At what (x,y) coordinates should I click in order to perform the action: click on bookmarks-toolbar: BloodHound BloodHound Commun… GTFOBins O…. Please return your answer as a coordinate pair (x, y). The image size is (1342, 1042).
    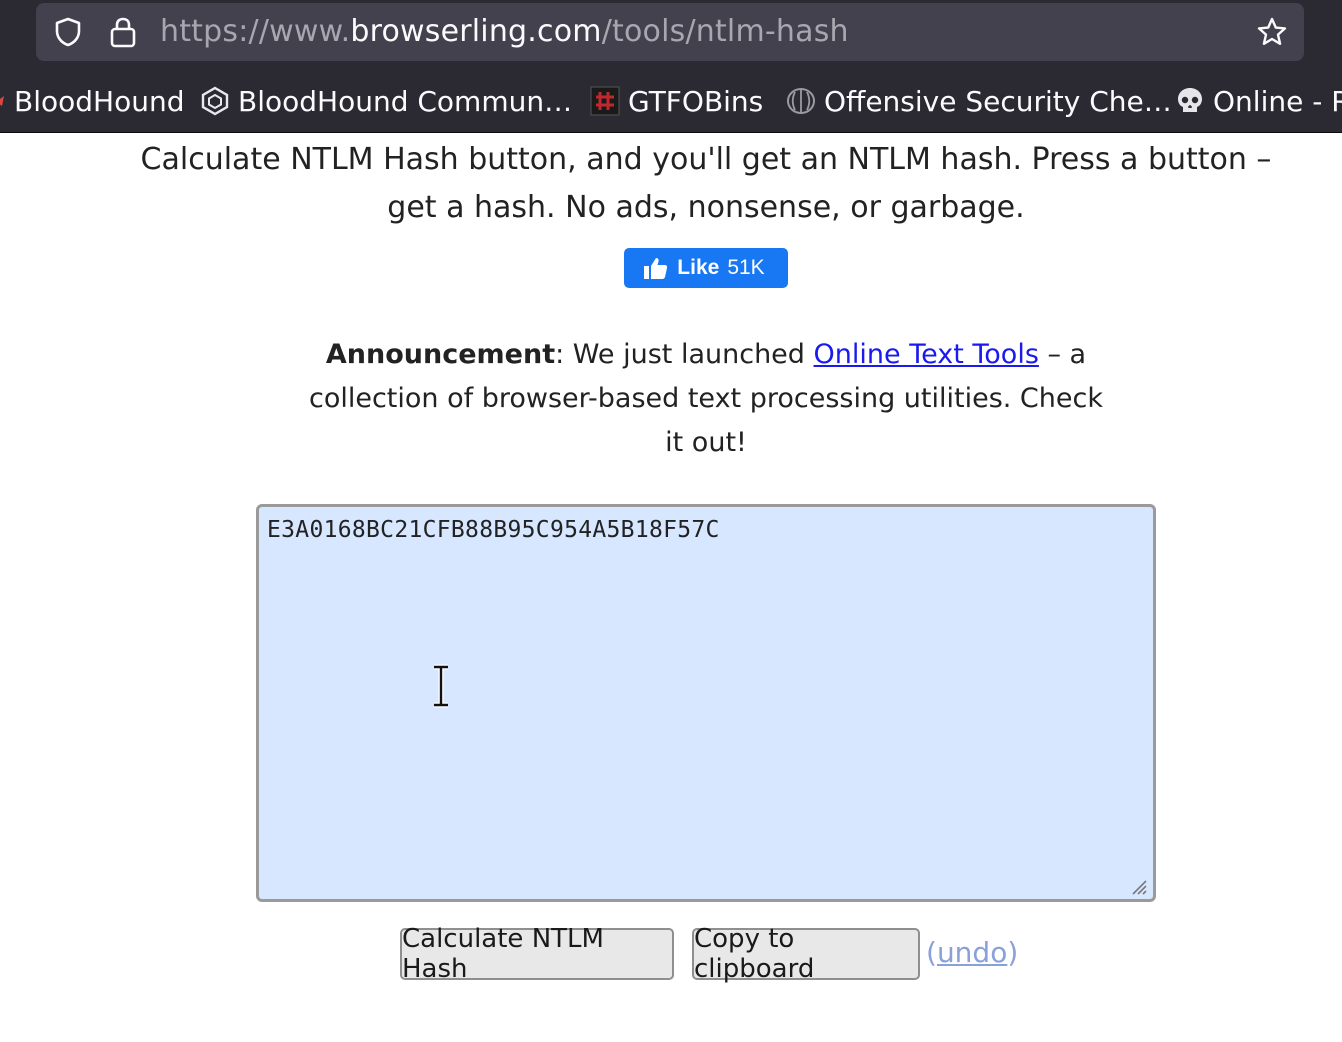
    Looking at the image, I should click on (671, 101).